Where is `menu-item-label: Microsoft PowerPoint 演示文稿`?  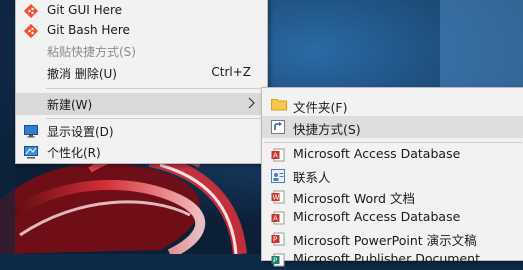 menu-item-label: Microsoft PowerPoint 演示文稿 is located at coordinates (385, 240).